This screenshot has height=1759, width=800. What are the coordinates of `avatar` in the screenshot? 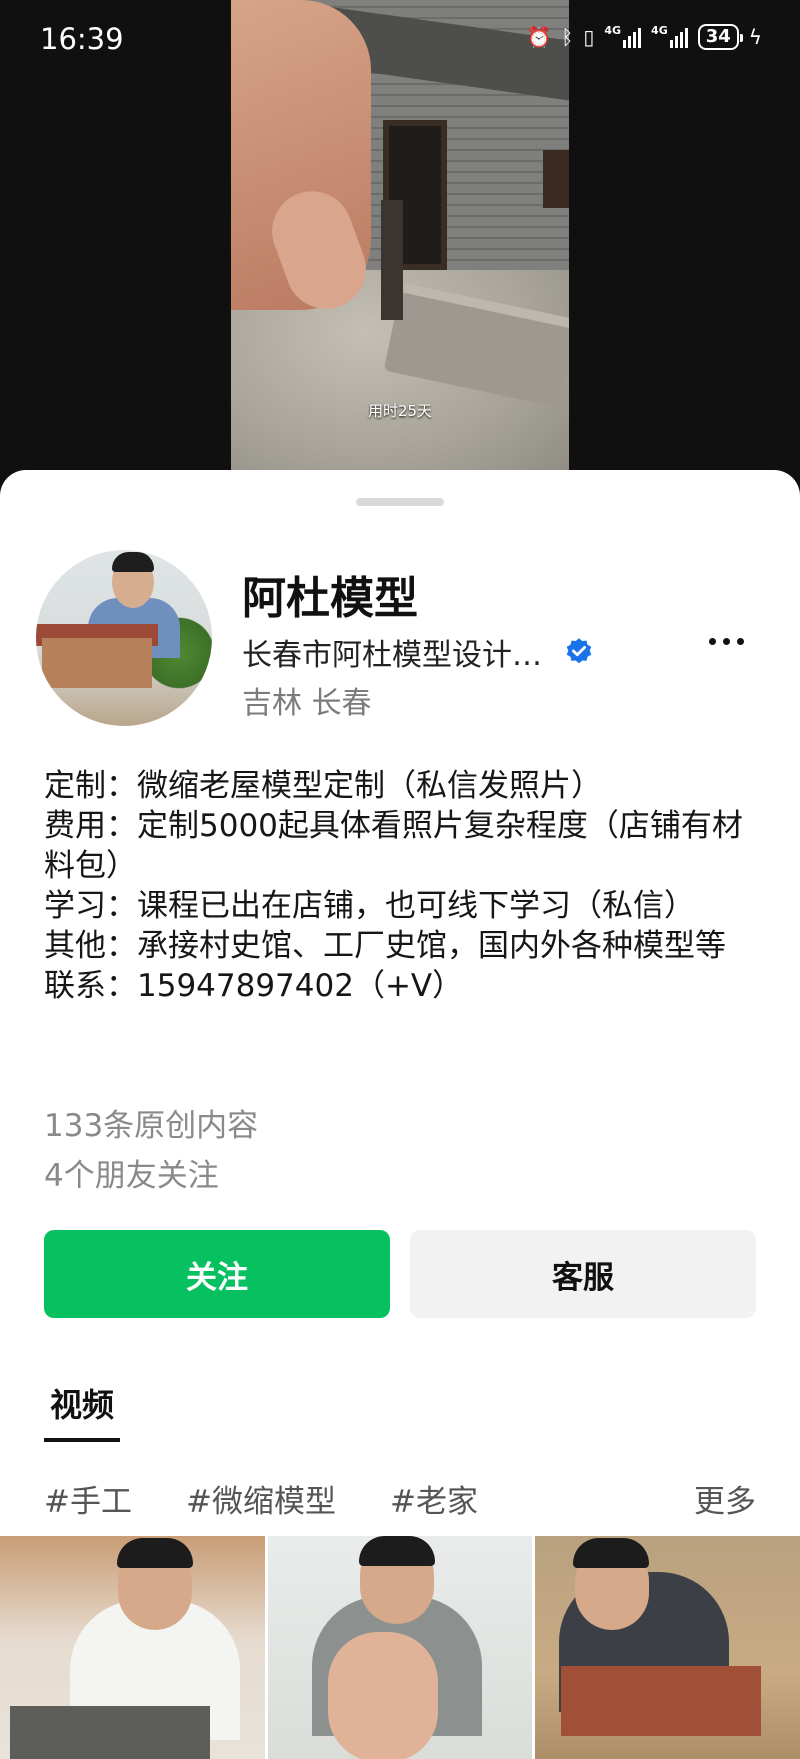 It's located at (124, 638).